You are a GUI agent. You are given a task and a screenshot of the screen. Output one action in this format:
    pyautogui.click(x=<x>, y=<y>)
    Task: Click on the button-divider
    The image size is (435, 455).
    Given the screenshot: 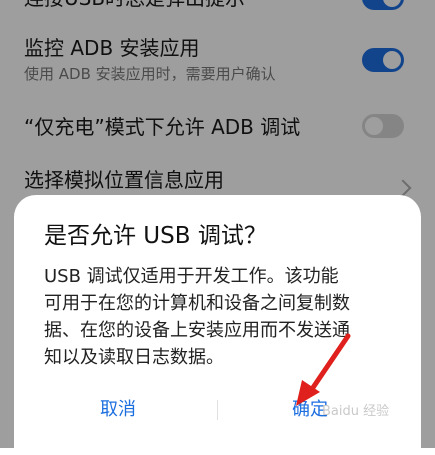 What is the action you would take?
    pyautogui.click(x=217, y=410)
    